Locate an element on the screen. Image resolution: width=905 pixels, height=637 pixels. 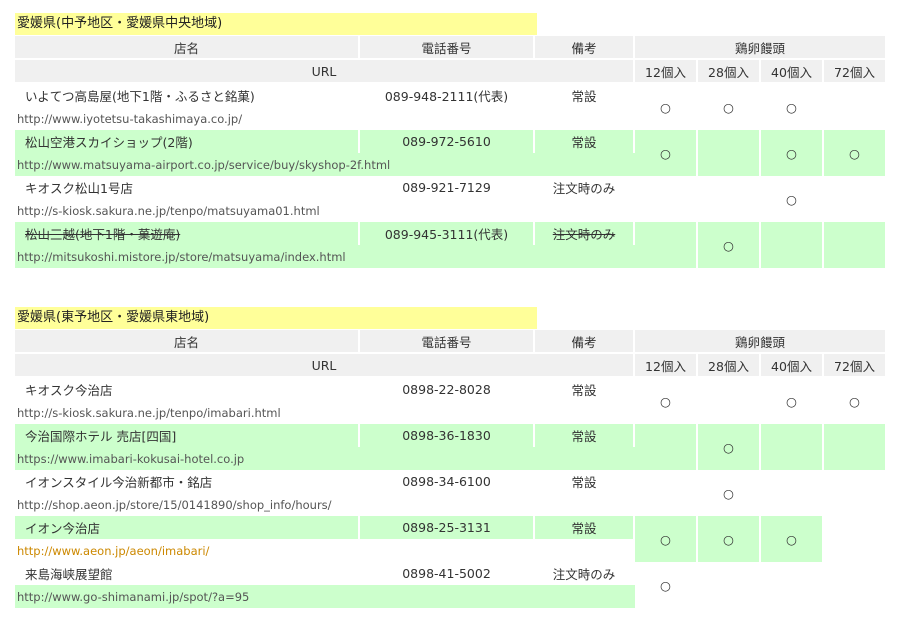
store-name: キオスク今治店 is located at coordinates (187, 389).